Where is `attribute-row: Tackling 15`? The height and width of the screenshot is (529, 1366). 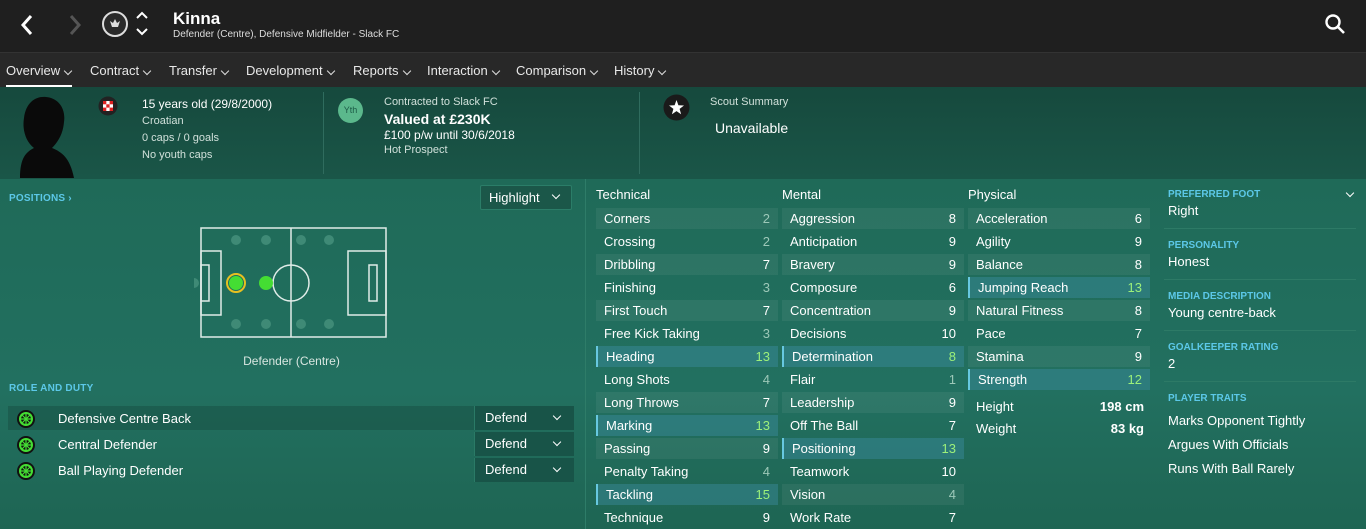 attribute-row: Tackling 15 is located at coordinates (687, 494).